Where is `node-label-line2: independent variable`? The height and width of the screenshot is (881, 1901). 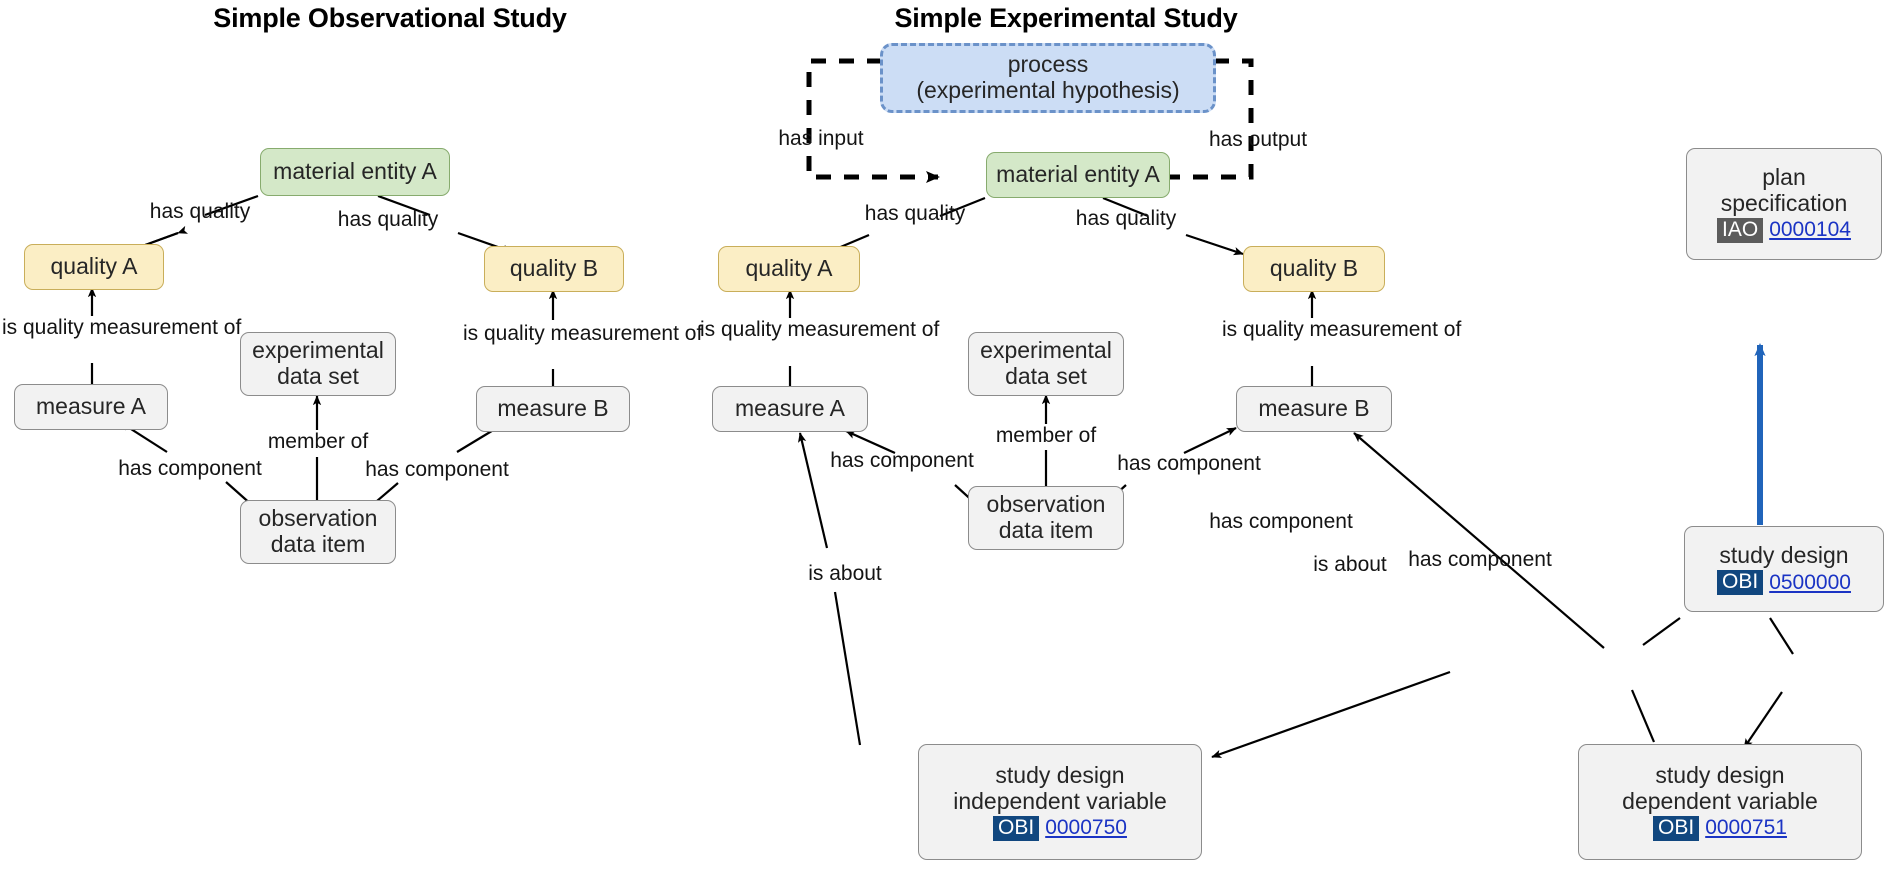
node-label-line2: independent variable is located at coordinates (1060, 800).